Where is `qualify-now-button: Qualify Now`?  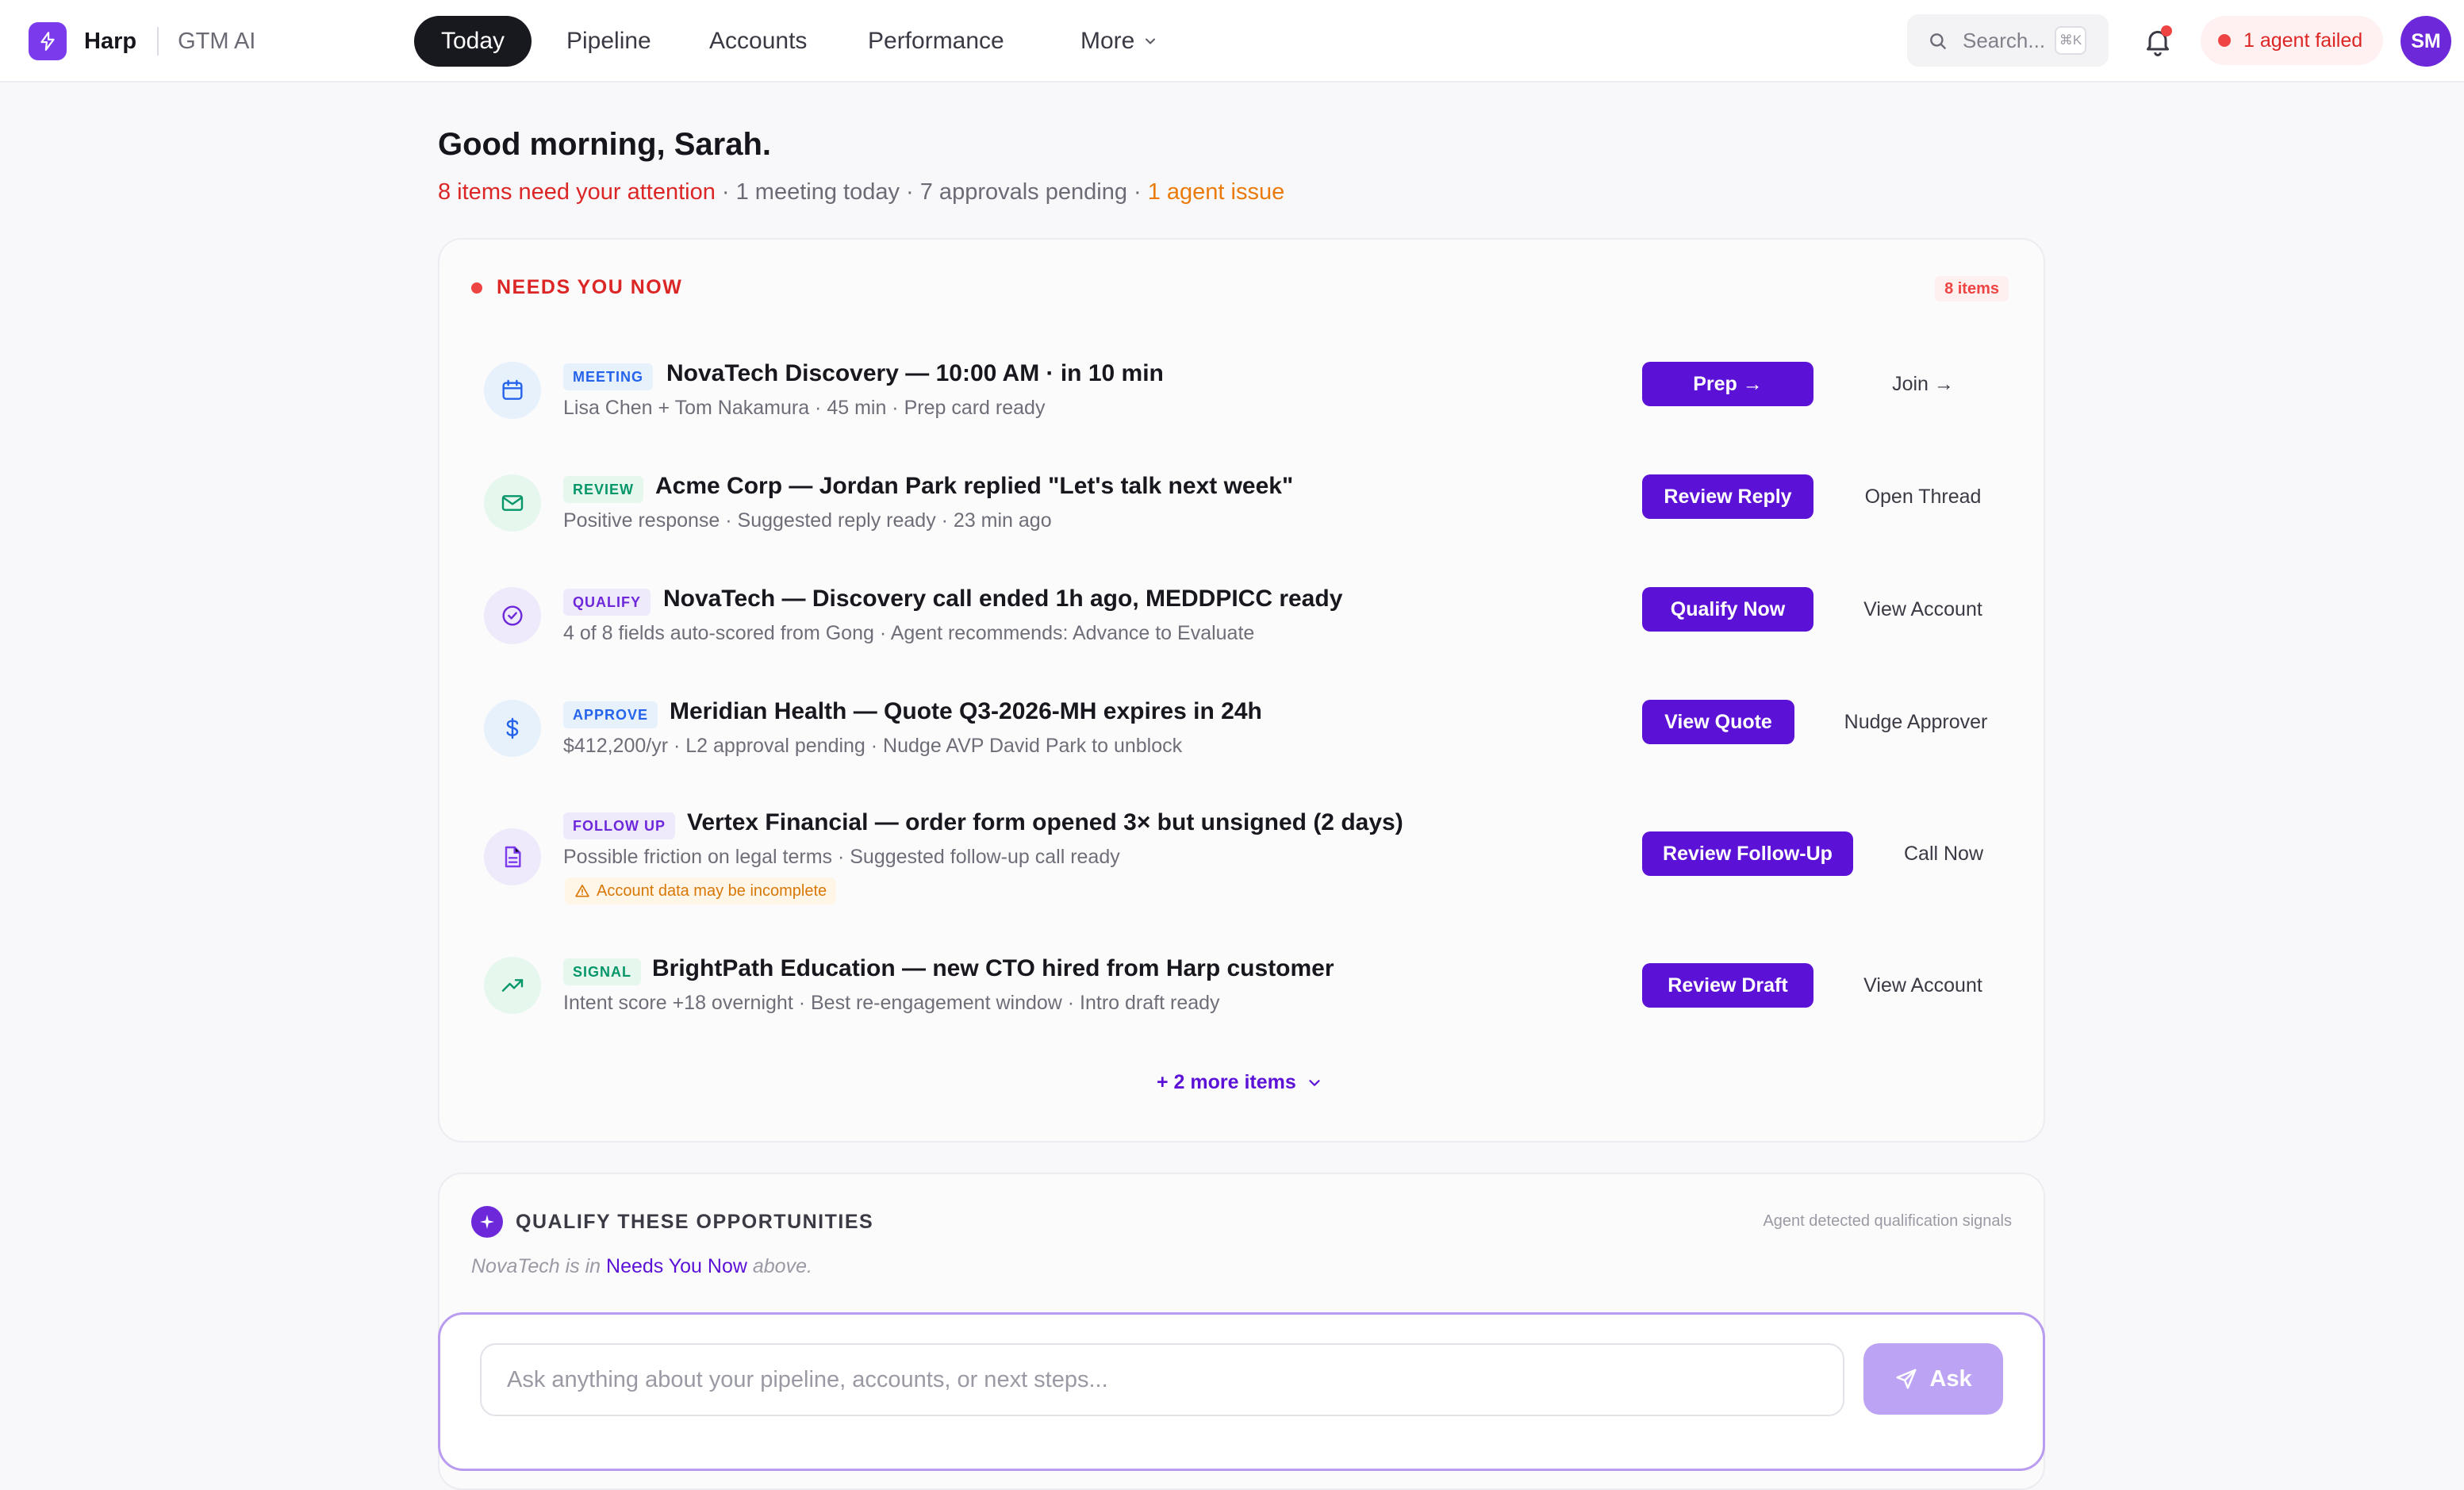
qualify-now-button: Qualify Now is located at coordinates (1727, 609).